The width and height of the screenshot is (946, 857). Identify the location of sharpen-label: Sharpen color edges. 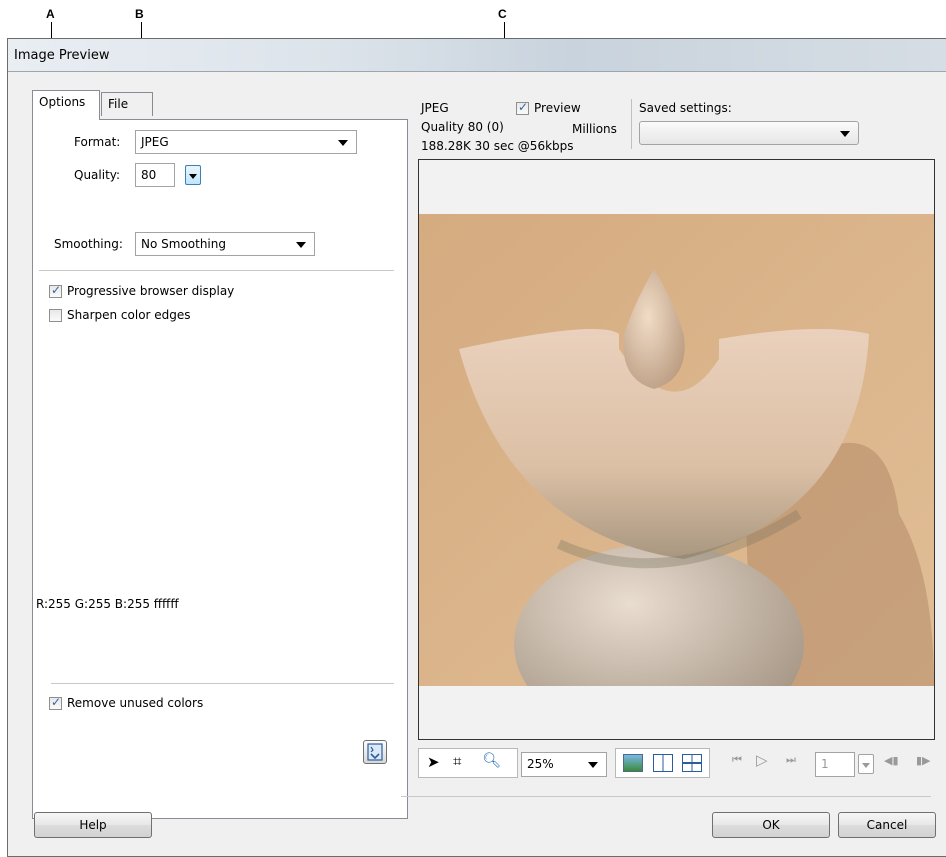
(129, 315).